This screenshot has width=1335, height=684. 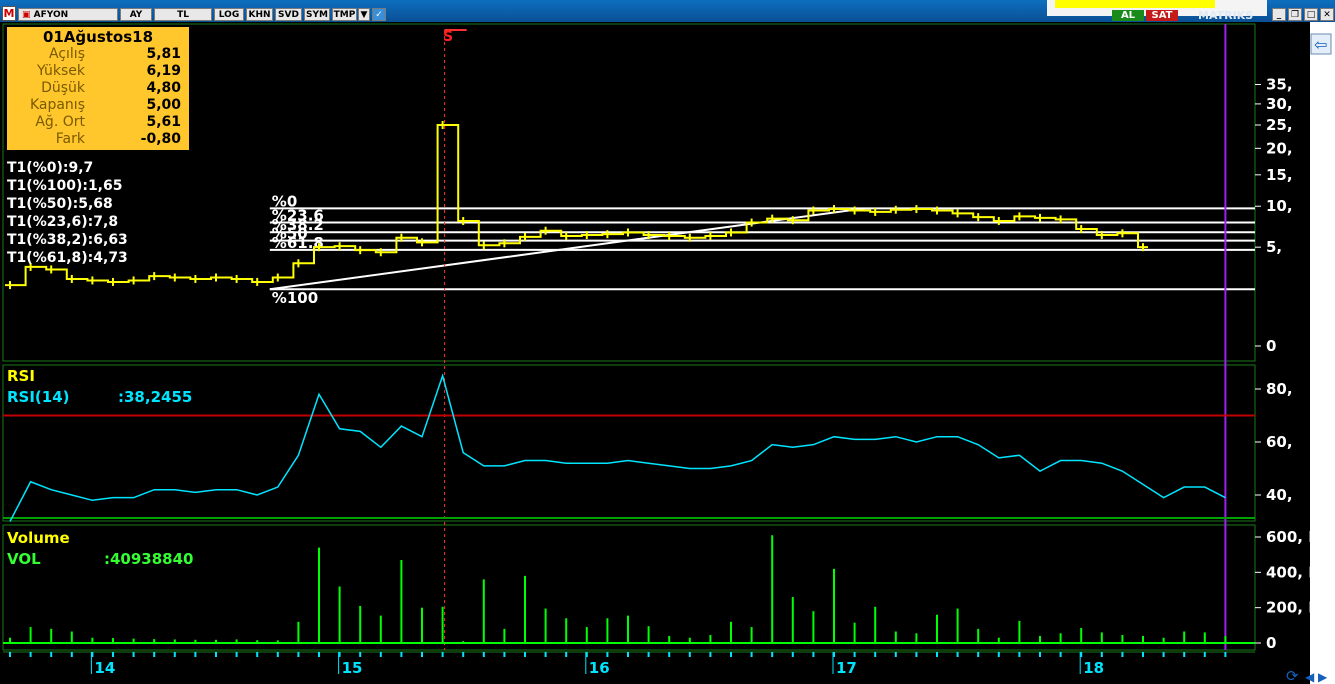 I want to click on info-value: 6,19, so click(x=163, y=71).